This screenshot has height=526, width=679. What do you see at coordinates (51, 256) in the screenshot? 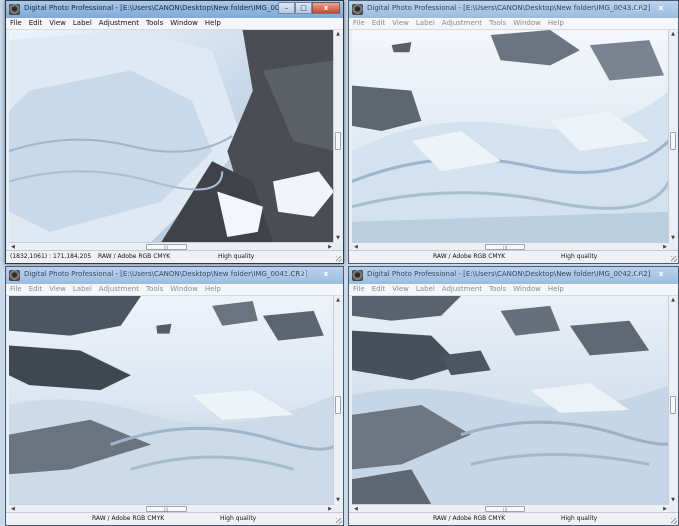
I see `pixel-coordinates: (1832,1061) : 171,184,205` at bounding box center [51, 256].